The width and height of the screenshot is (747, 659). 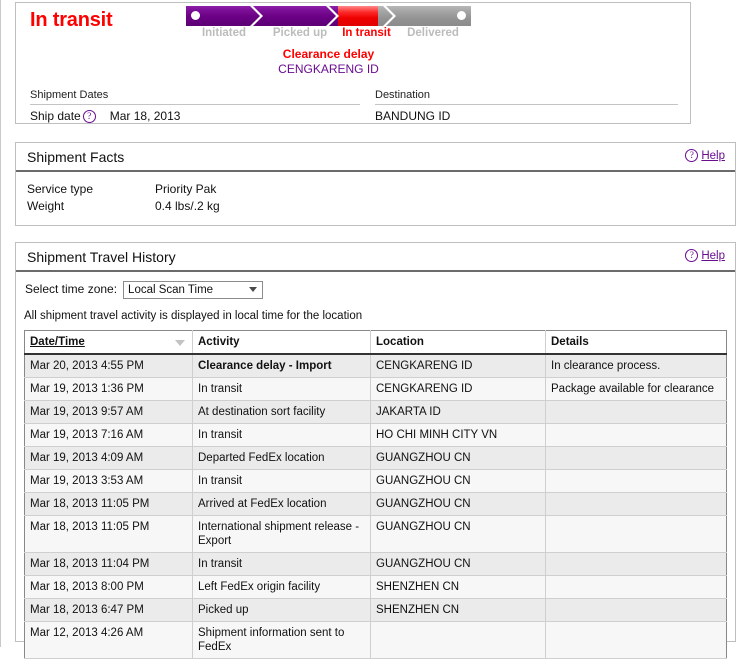 I want to click on shipment-facts-help-link: ? Help, so click(x=704, y=155).